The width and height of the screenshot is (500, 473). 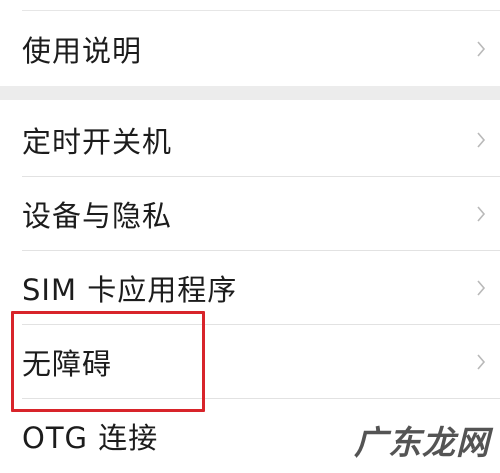 What do you see at coordinates (97, 141) in the screenshot?
I see `settings-item-label: 定时开关机` at bounding box center [97, 141].